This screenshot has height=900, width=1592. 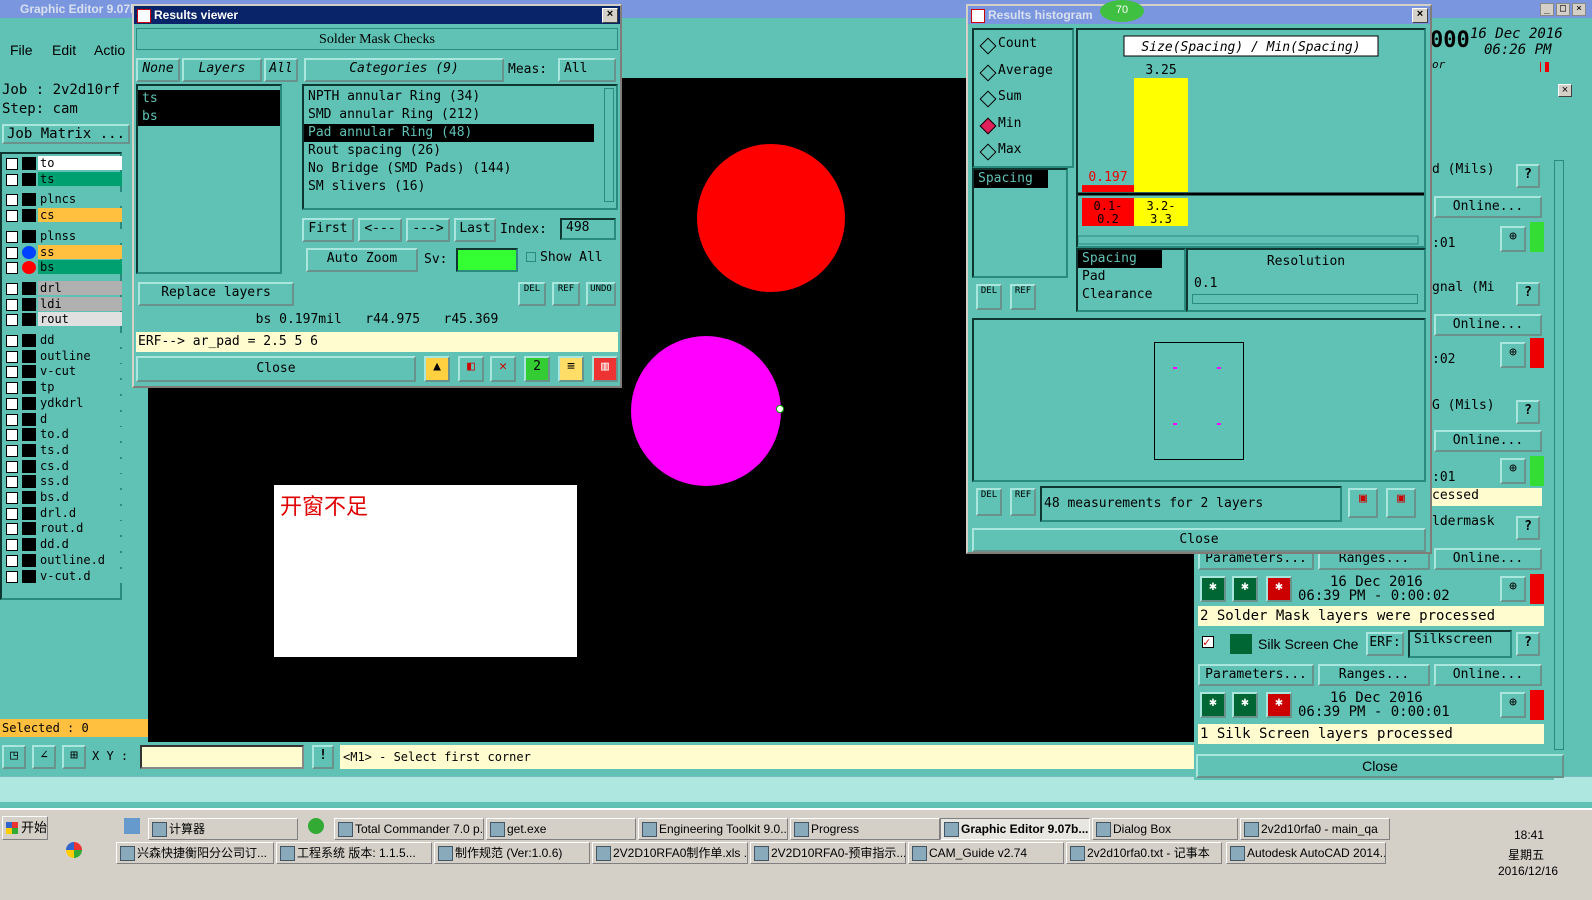 I want to click on layer-row: ss.d, so click(x=63, y=481).